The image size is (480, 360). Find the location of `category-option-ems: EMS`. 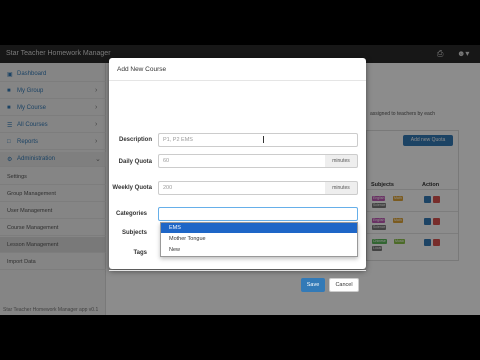

category-option-ems: EMS is located at coordinates (259, 228).